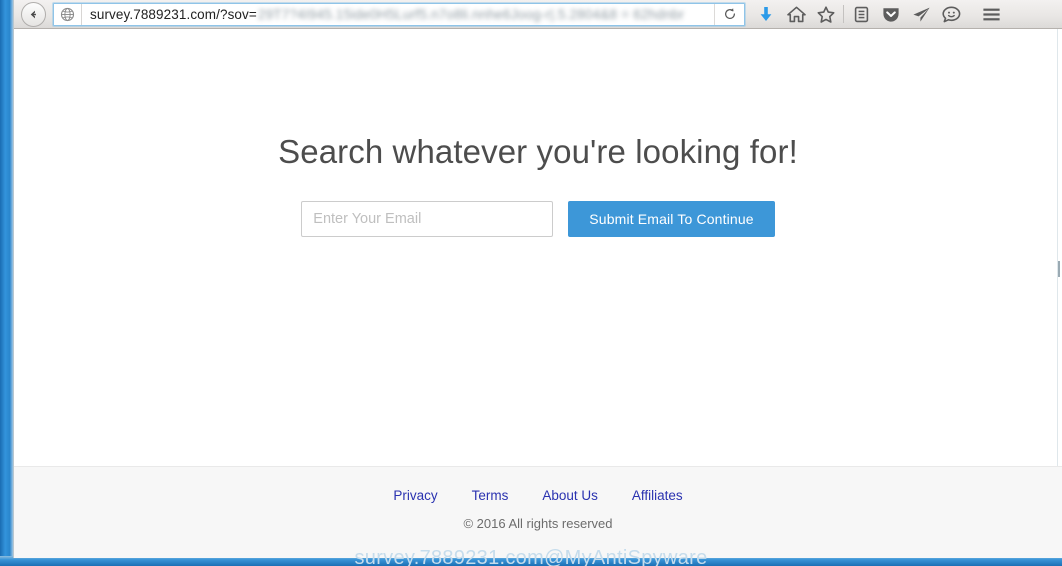 This screenshot has height=566, width=1062. I want to click on back-arrow-icon, so click(33, 14).